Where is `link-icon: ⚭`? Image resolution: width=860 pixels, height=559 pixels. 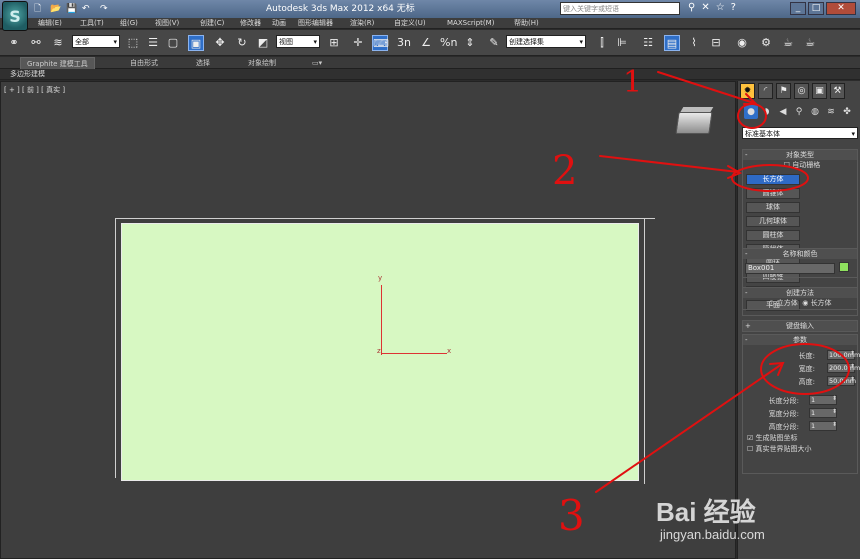
link-icon: ⚭ is located at coordinates (14, 43).